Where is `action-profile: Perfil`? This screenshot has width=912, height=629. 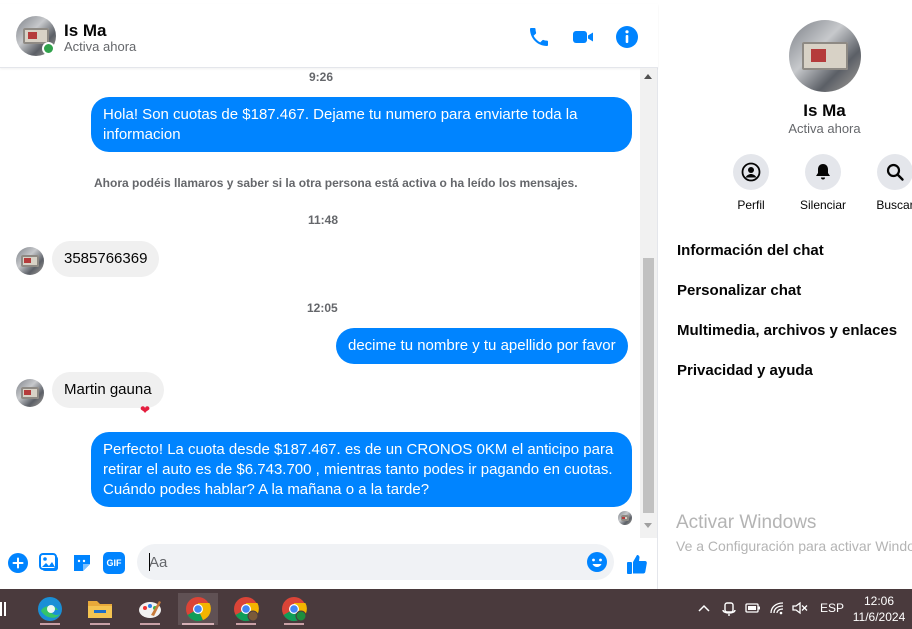 action-profile: Perfil is located at coordinates (751, 183).